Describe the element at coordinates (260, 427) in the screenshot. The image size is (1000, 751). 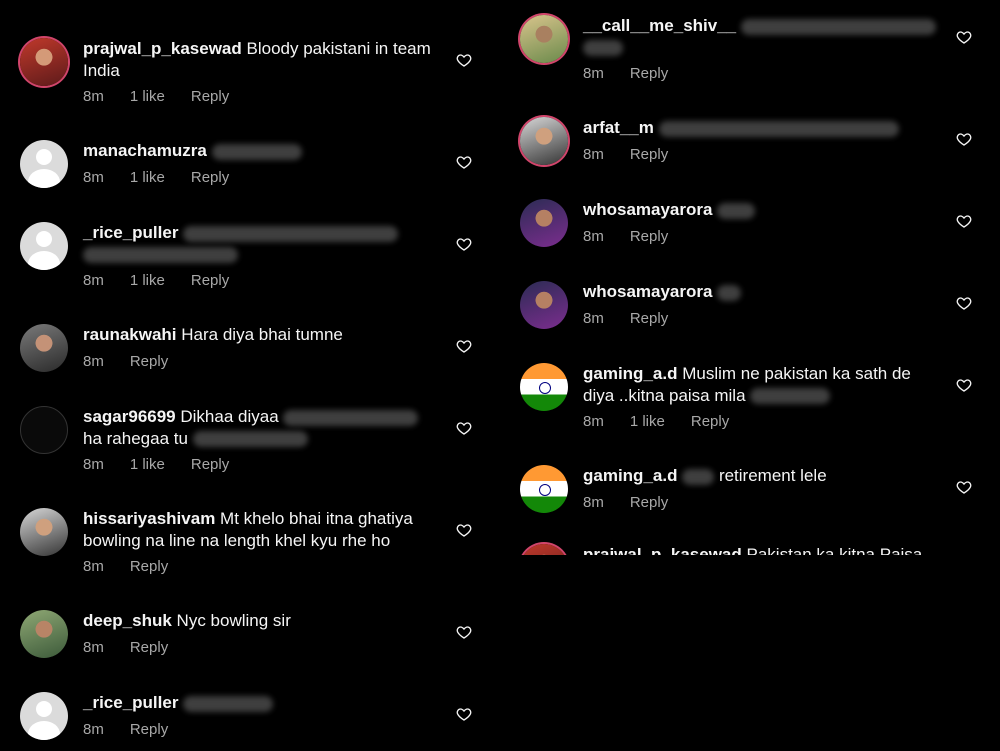
I see `comment-text: sagar96699 Dikhaa diyaa ha rahegaa tu` at that location.